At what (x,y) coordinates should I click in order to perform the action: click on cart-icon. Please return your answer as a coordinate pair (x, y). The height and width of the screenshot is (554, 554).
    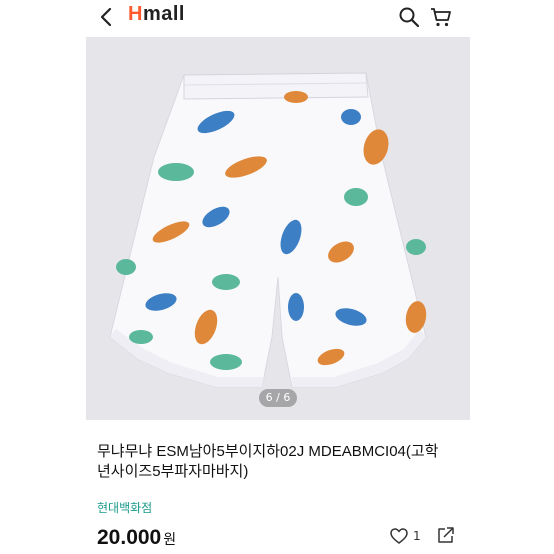
    Looking at the image, I should click on (441, 17).